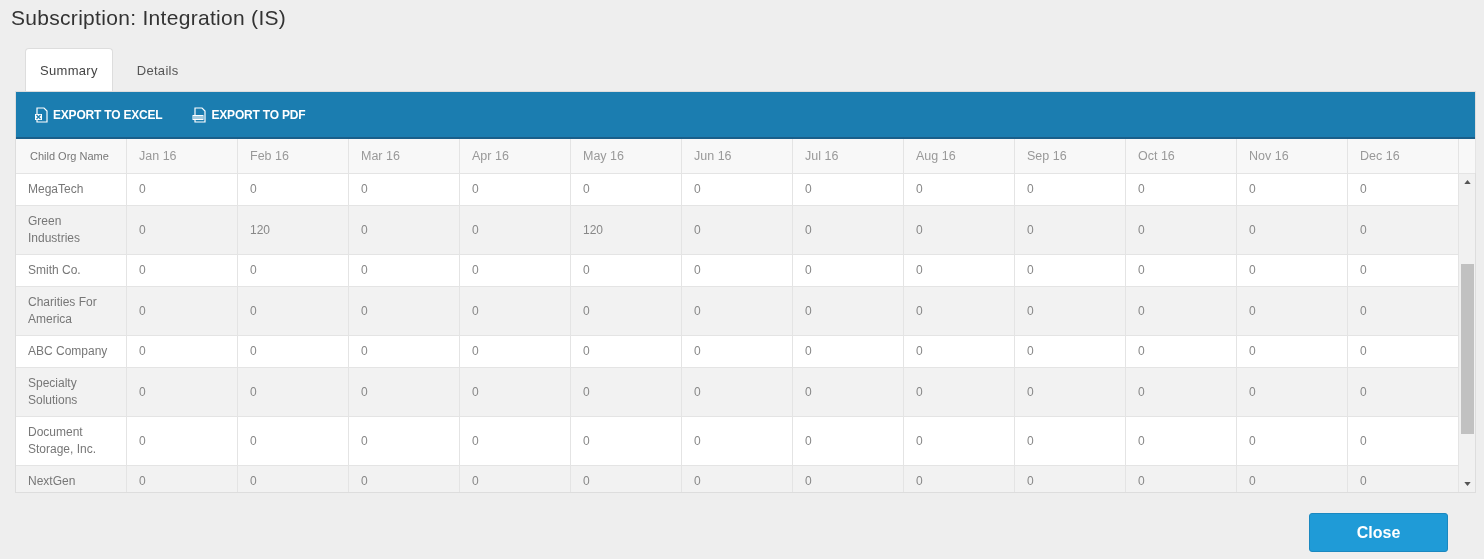  I want to click on column-header: Apr 16, so click(515, 156).